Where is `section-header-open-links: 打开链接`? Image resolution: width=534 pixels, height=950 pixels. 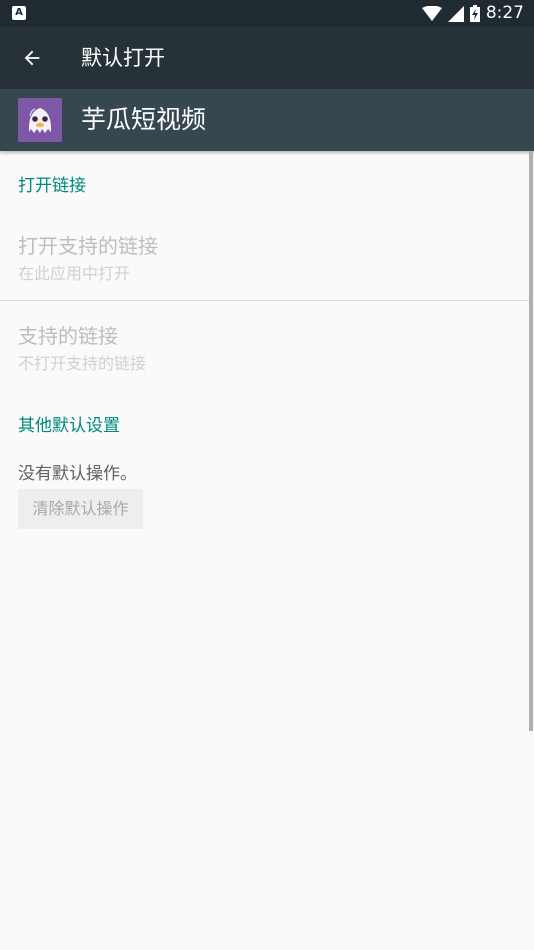
section-header-open-links: 打开链接 is located at coordinates (52, 186).